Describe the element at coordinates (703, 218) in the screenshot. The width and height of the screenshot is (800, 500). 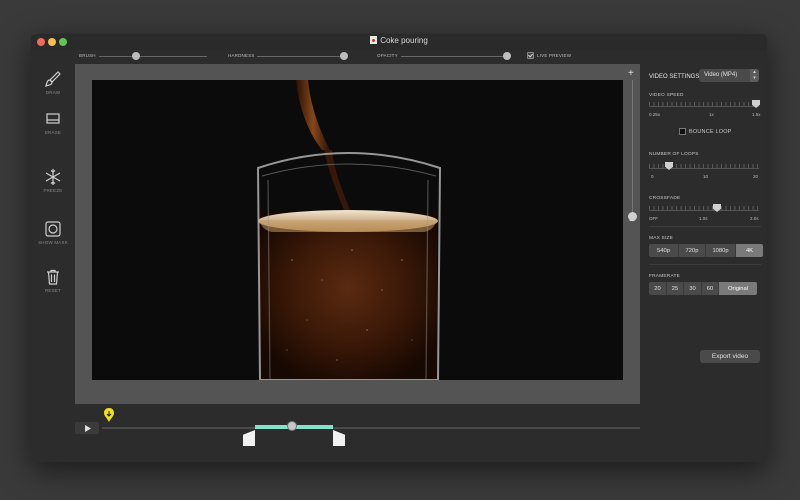
I see `crossfade-tick-mid: 1.0s` at that location.